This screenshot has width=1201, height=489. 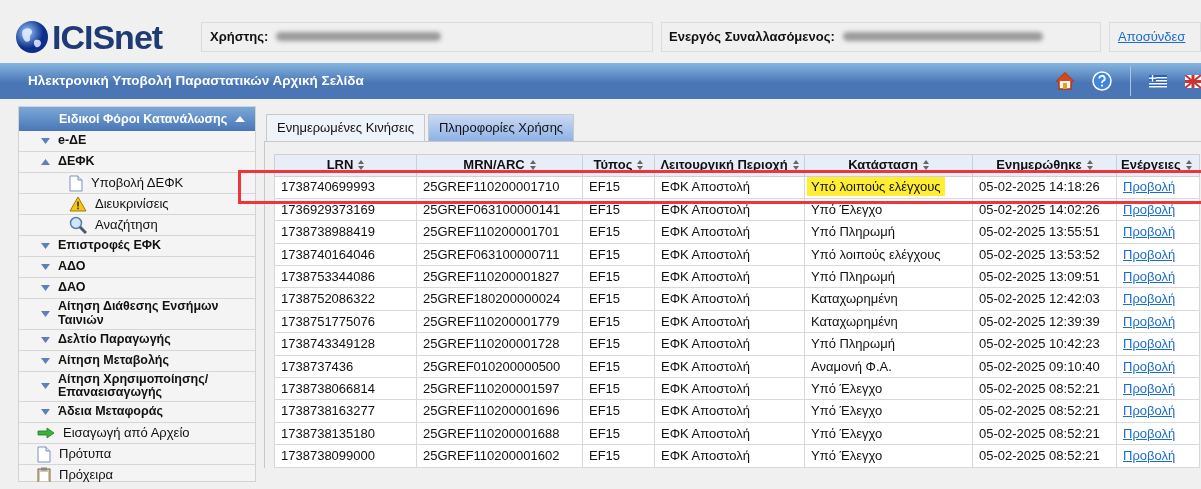 I want to click on item-label: Υποβολή ΔΕΦΚ, so click(x=137, y=183).